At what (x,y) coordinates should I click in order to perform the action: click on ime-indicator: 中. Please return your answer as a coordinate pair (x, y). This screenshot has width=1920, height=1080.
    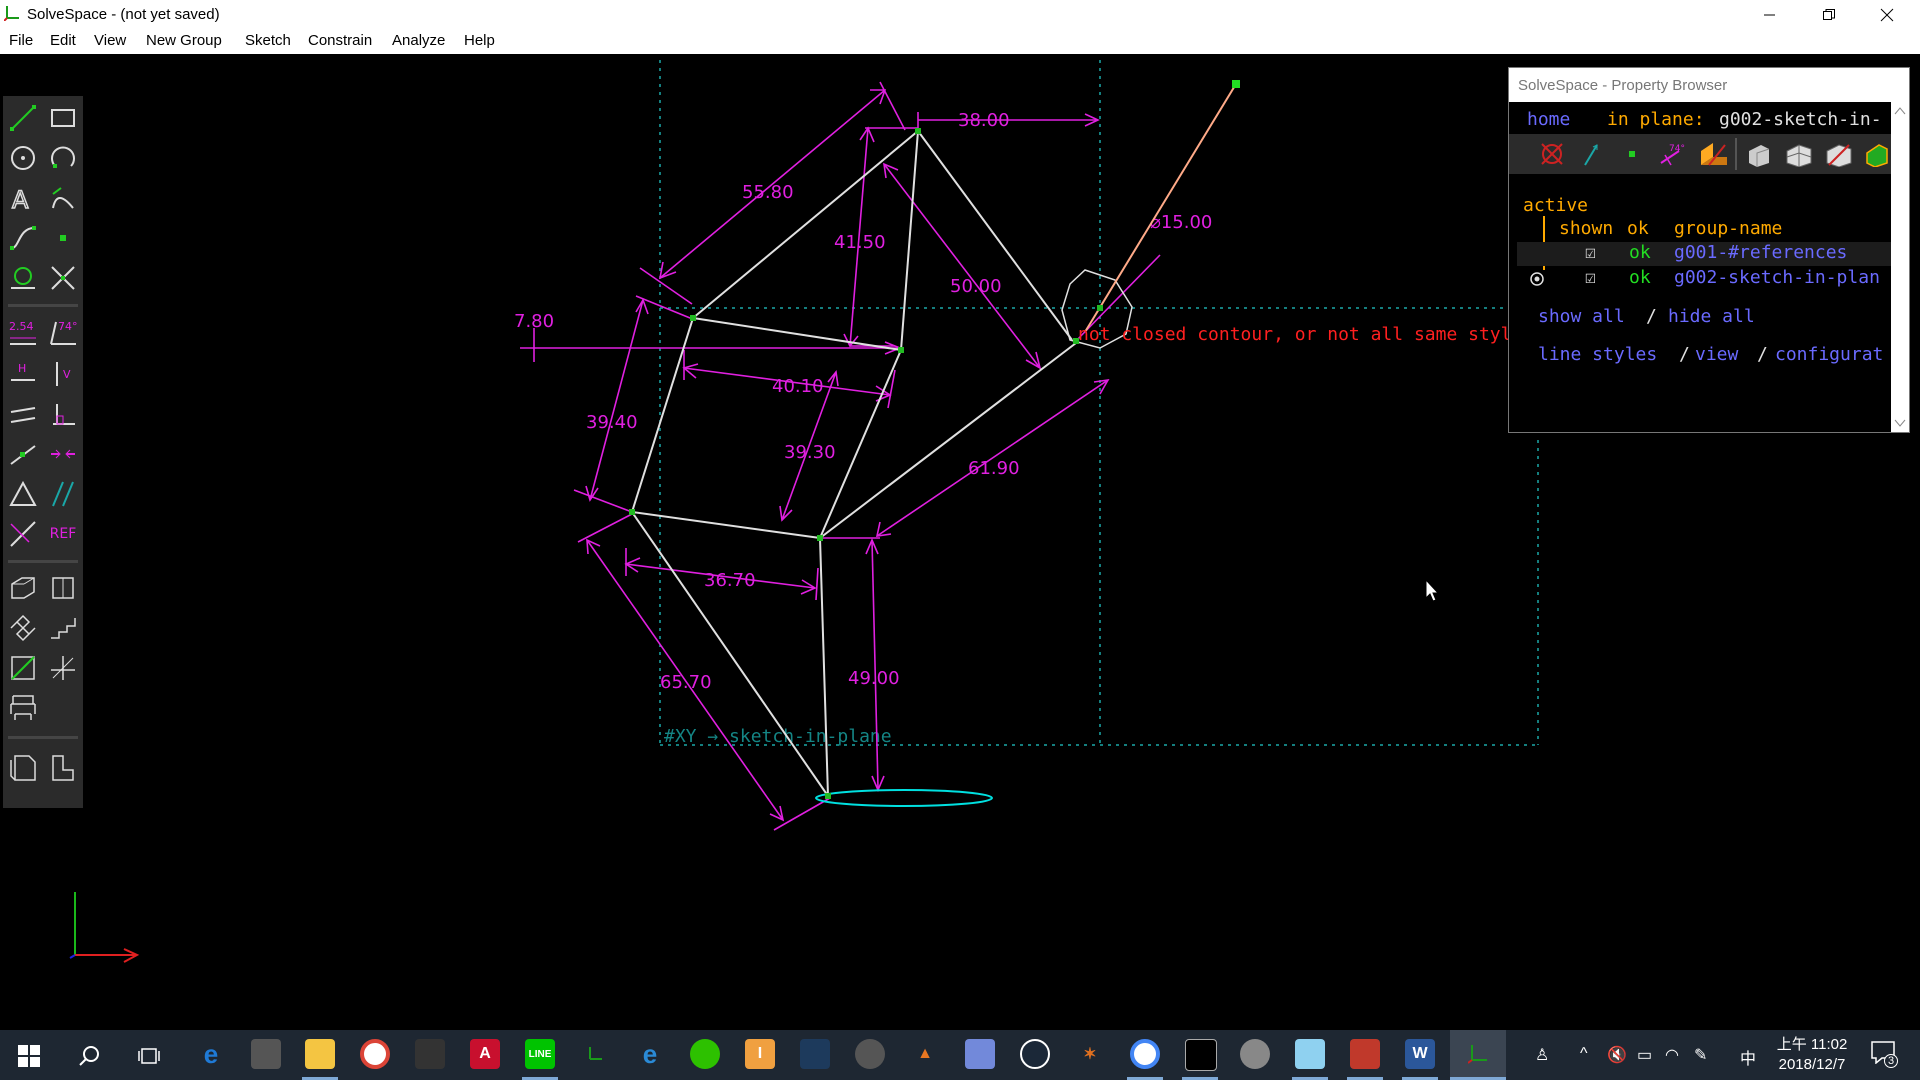
    Looking at the image, I should click on (1748, 1057).